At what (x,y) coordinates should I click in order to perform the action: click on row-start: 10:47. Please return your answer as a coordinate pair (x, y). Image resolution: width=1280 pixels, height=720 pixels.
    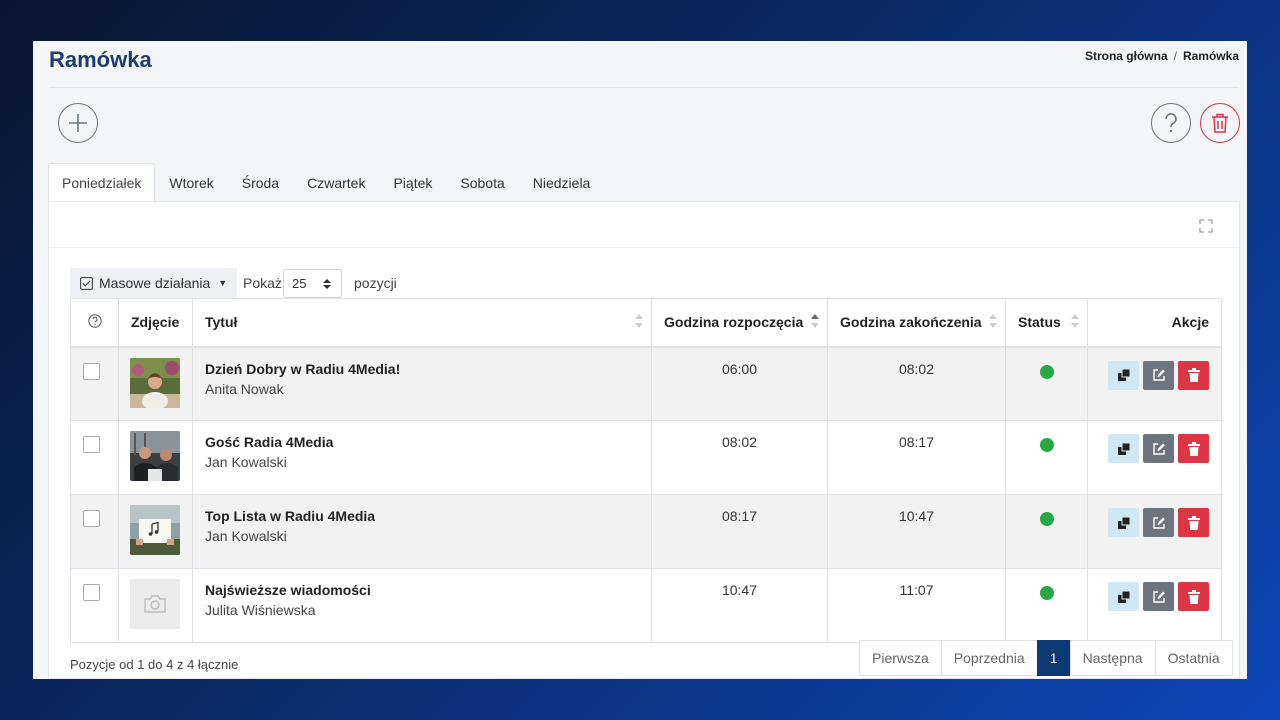
    Looking at the image, I should click on (739, 605).